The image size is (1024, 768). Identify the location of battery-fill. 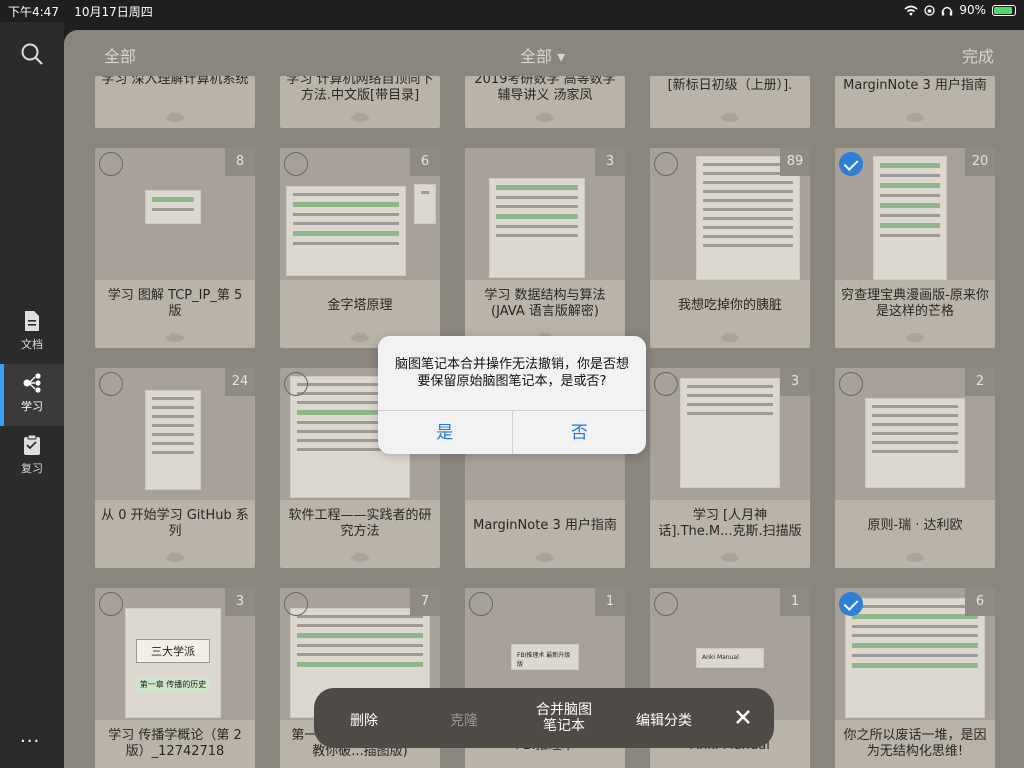
(1003, 10).